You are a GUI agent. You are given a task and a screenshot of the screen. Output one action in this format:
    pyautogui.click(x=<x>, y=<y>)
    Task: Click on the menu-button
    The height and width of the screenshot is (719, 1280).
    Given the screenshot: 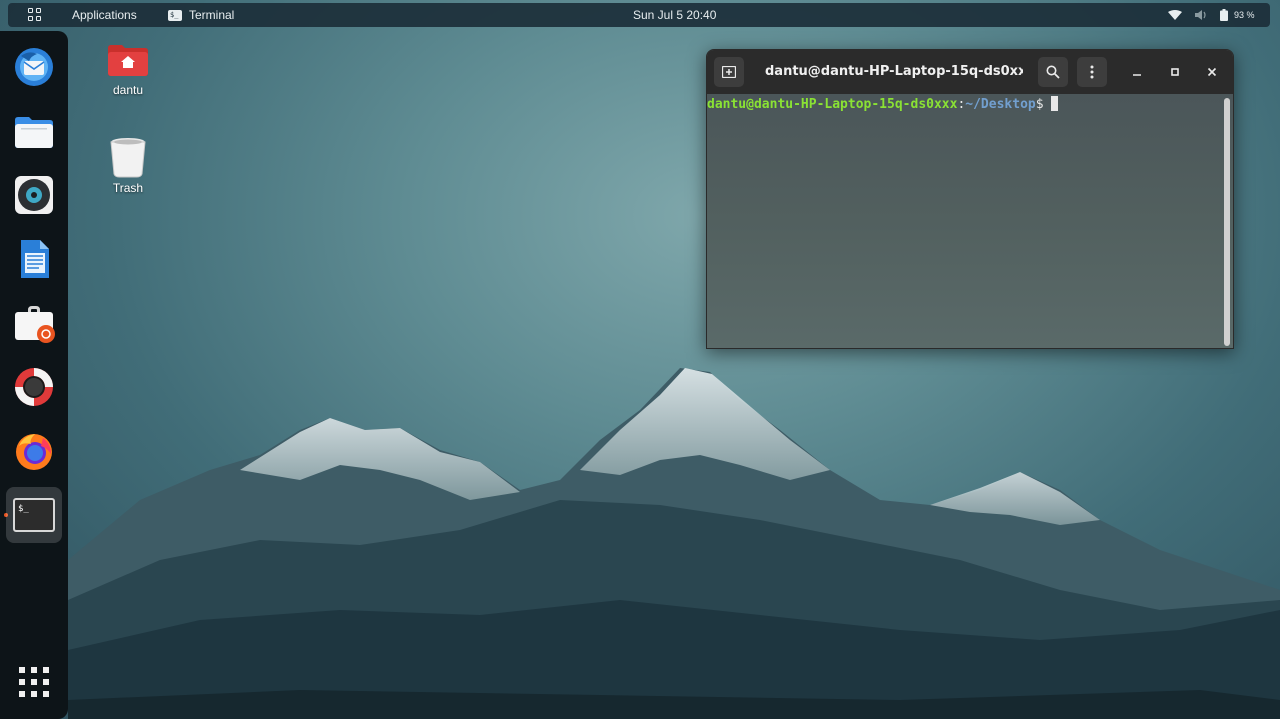 What is the action you would take?
    pyautogui.click(x=1092, y=72)
    